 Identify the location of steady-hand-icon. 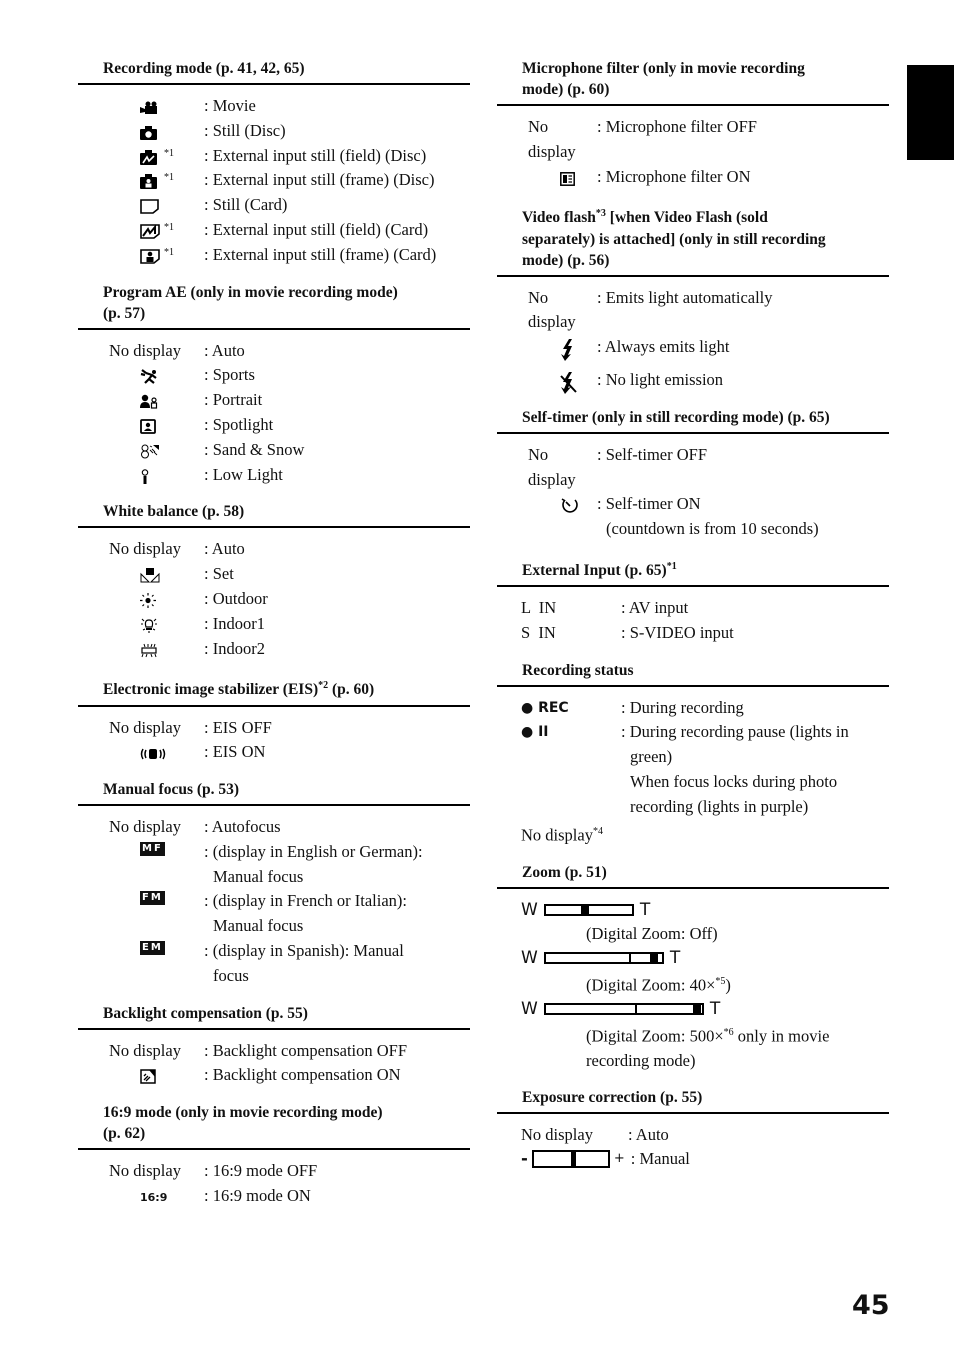
(153, 756).